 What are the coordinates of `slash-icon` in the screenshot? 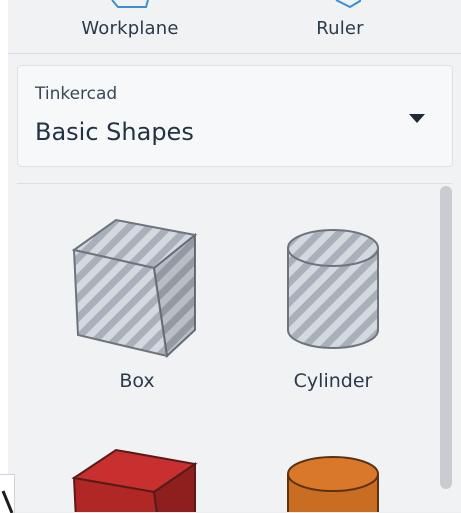 It's located at (7, 501).